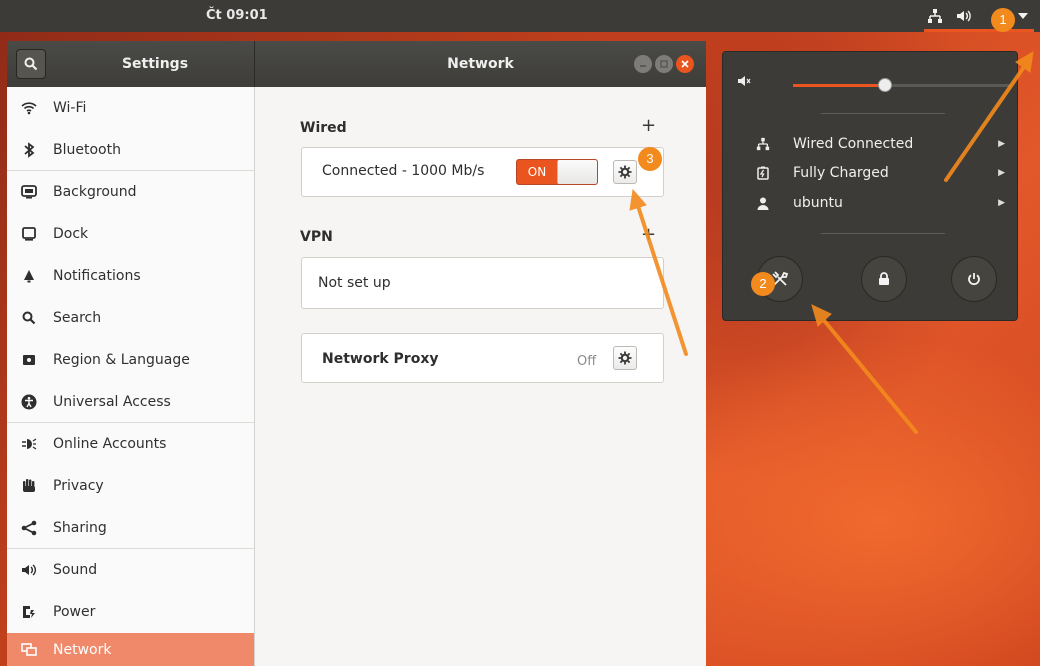 The width and height of the screenshot is (1040, 666). Describe the element at coordinates (82, 649) in the screenshot. I see `sidebar-item-label: Network` at that location.